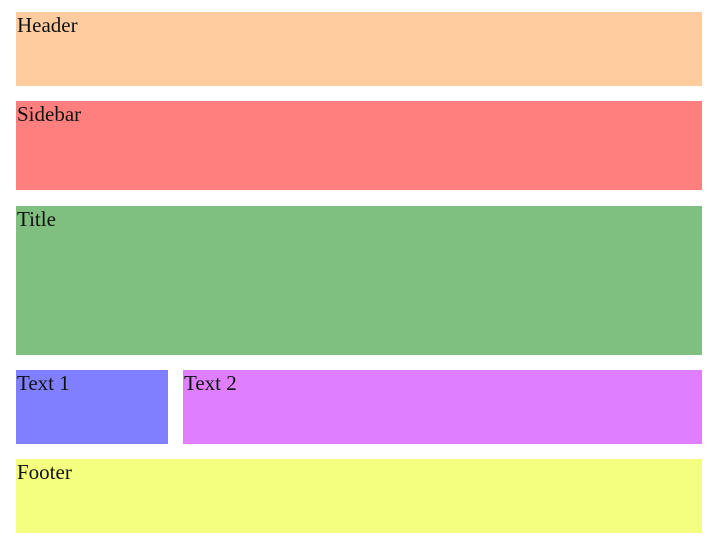 Image resolution: width=716 pixels, height=546 pixels. I want to click on text-2-region: Text 2, so click(442, 407).